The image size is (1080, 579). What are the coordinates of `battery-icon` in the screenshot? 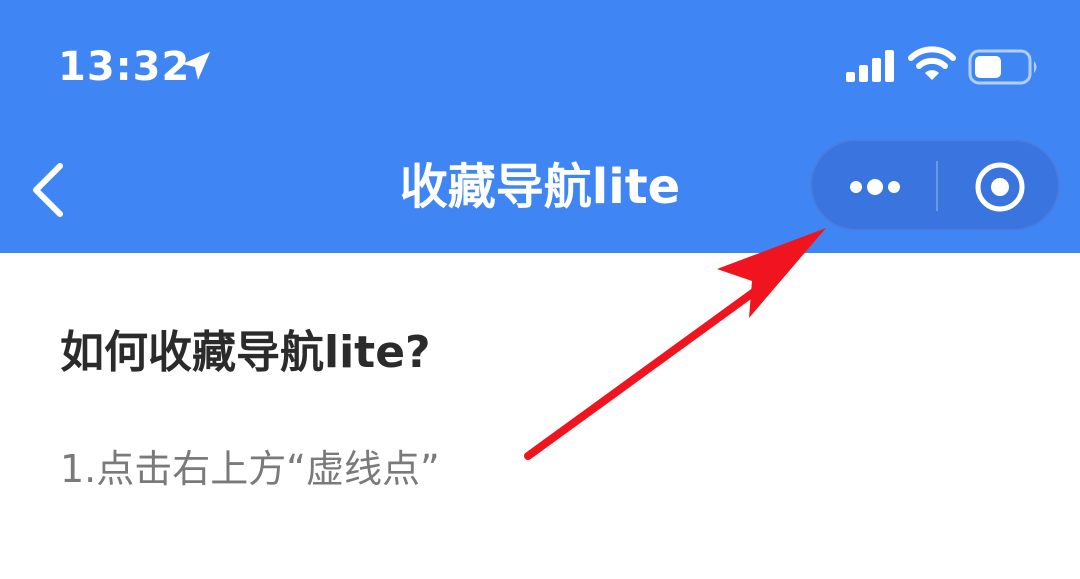 It's located at (1002, 67).